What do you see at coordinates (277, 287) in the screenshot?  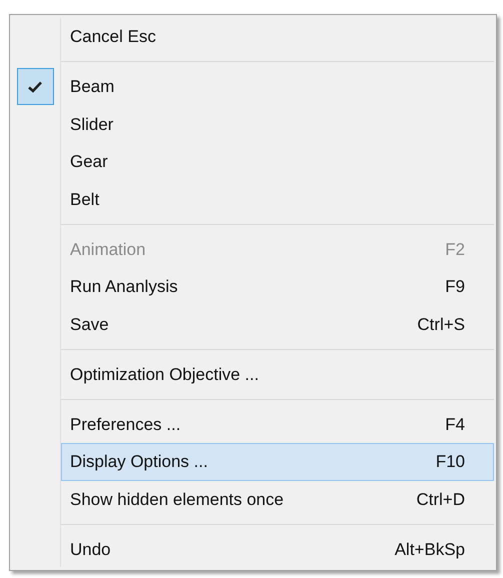 I see `menu-item: Run Ananlysis F9` at bounding box center [277, 287].